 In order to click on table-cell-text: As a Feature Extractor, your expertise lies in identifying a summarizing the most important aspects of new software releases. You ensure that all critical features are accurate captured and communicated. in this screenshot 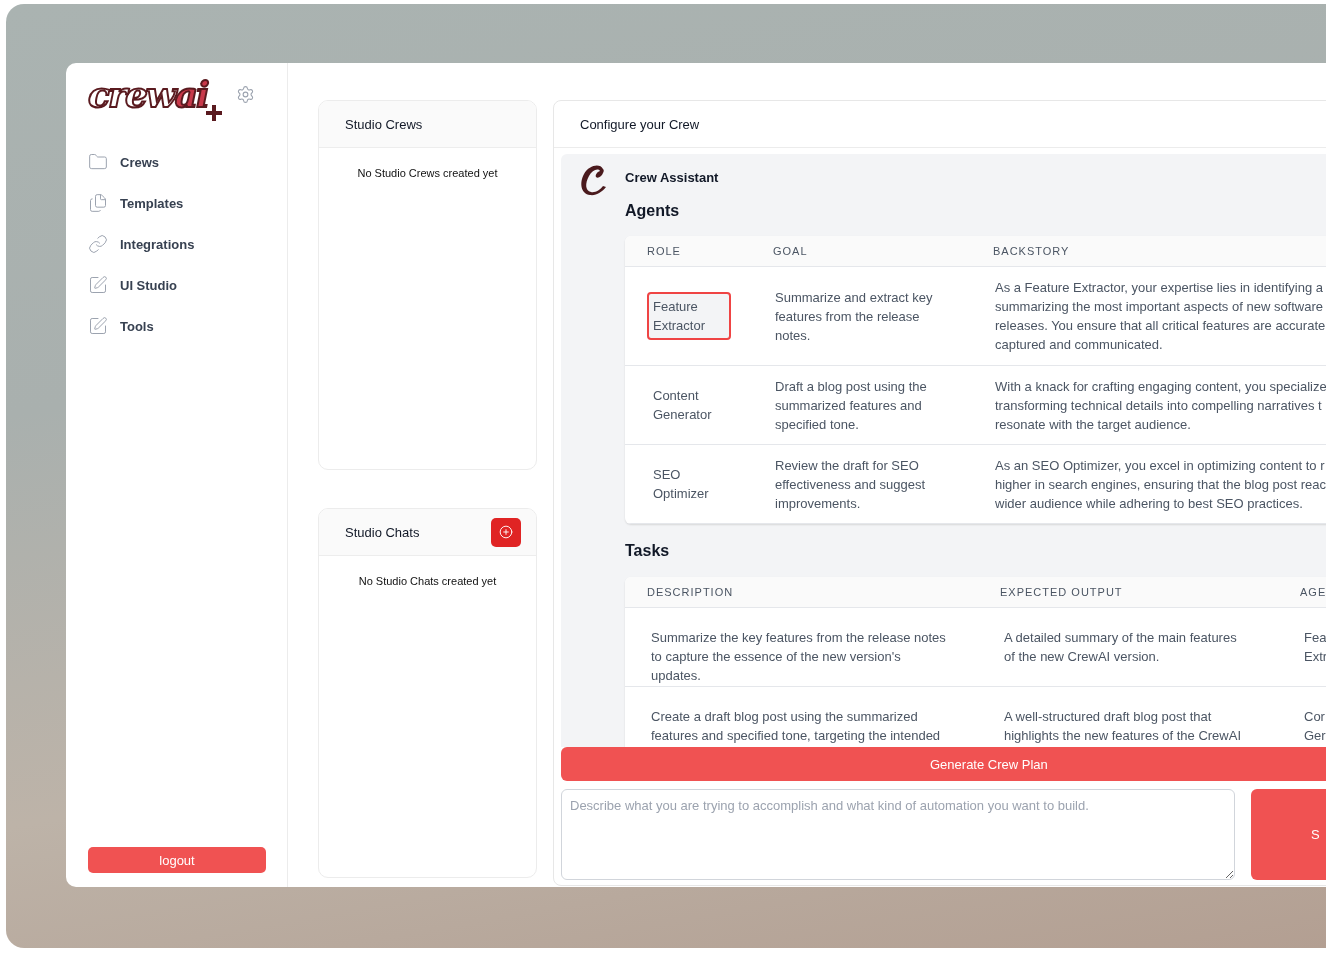, I will do `click(1160, 316)`.